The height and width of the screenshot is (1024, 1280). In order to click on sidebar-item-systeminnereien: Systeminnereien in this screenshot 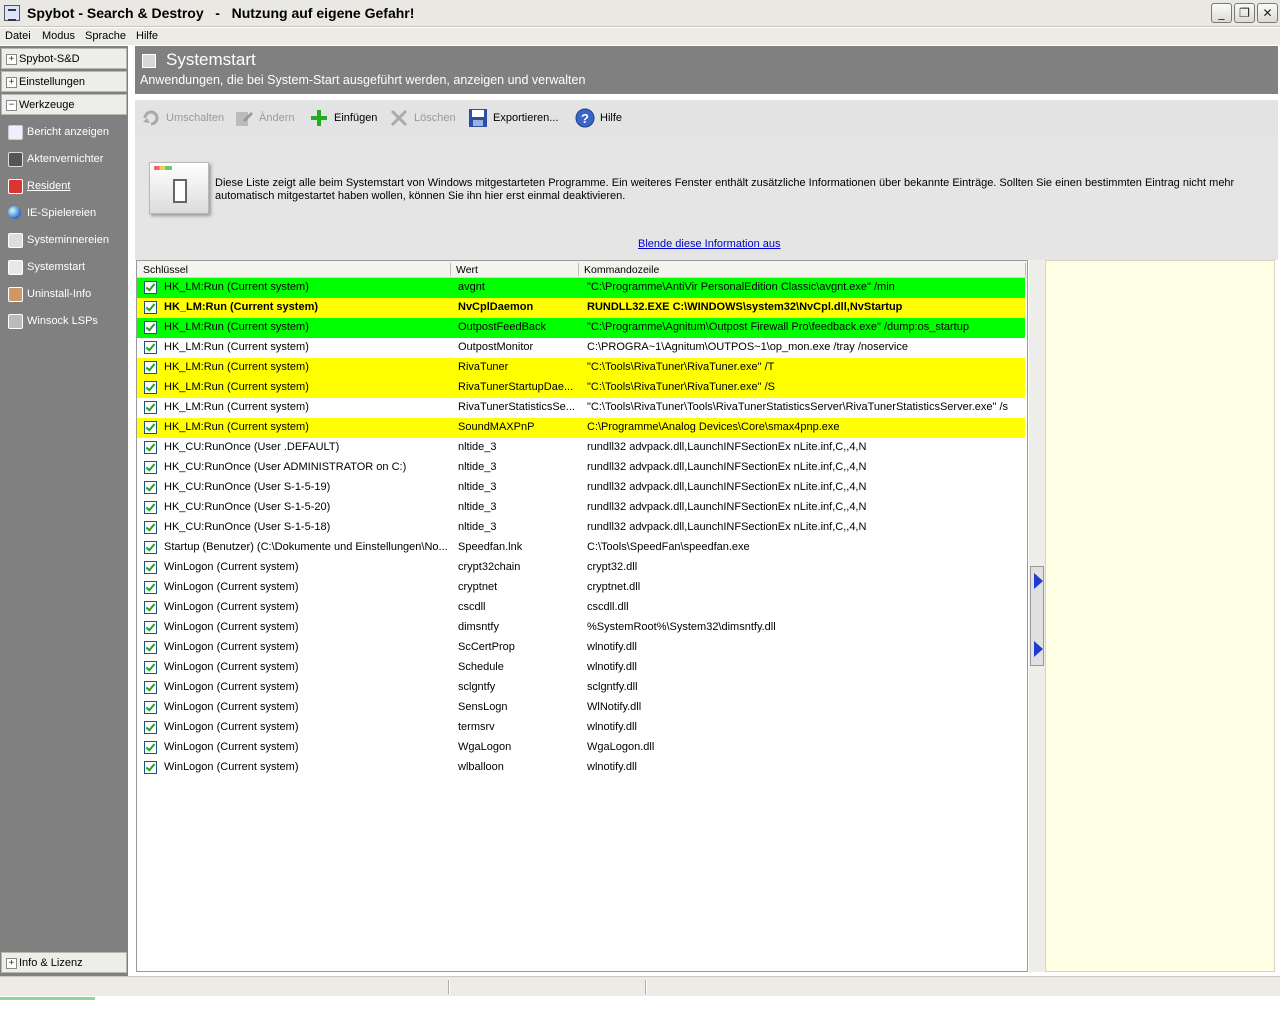, I will do `click(68, 241)`.